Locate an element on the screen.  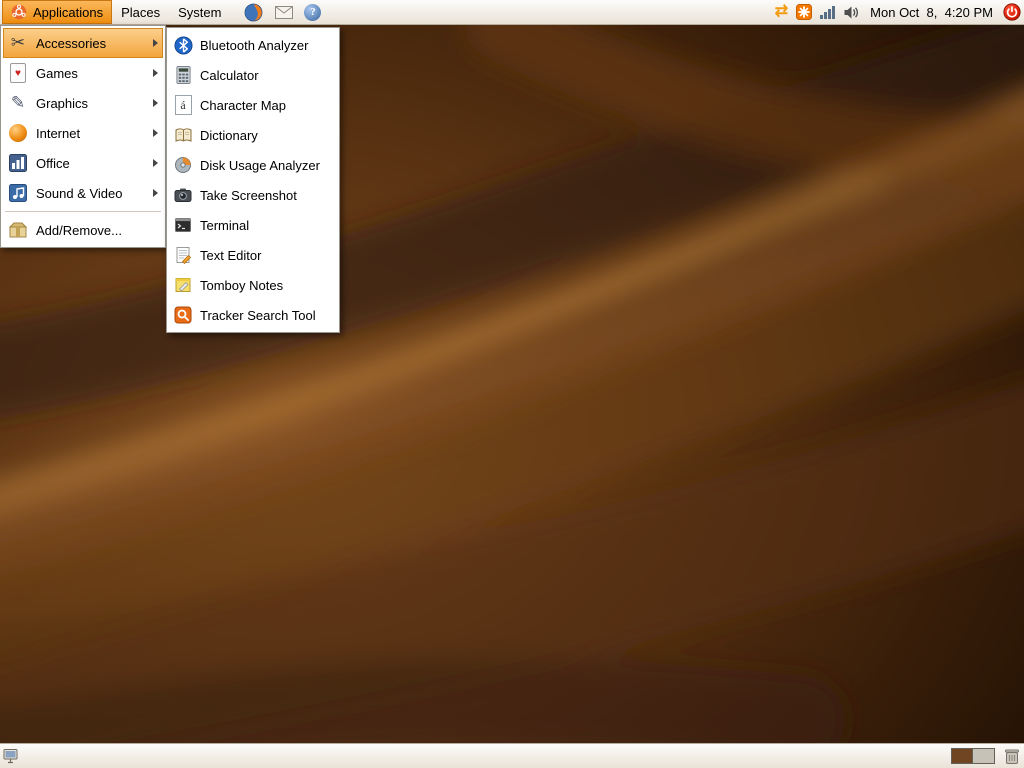
character-map-icon is located at coordinates (183, 105).